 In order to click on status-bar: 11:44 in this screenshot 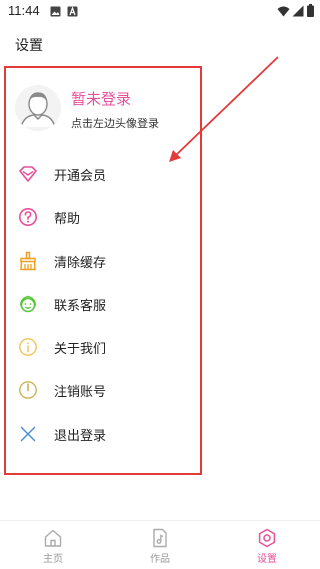, I will do `click(160, 12)`.